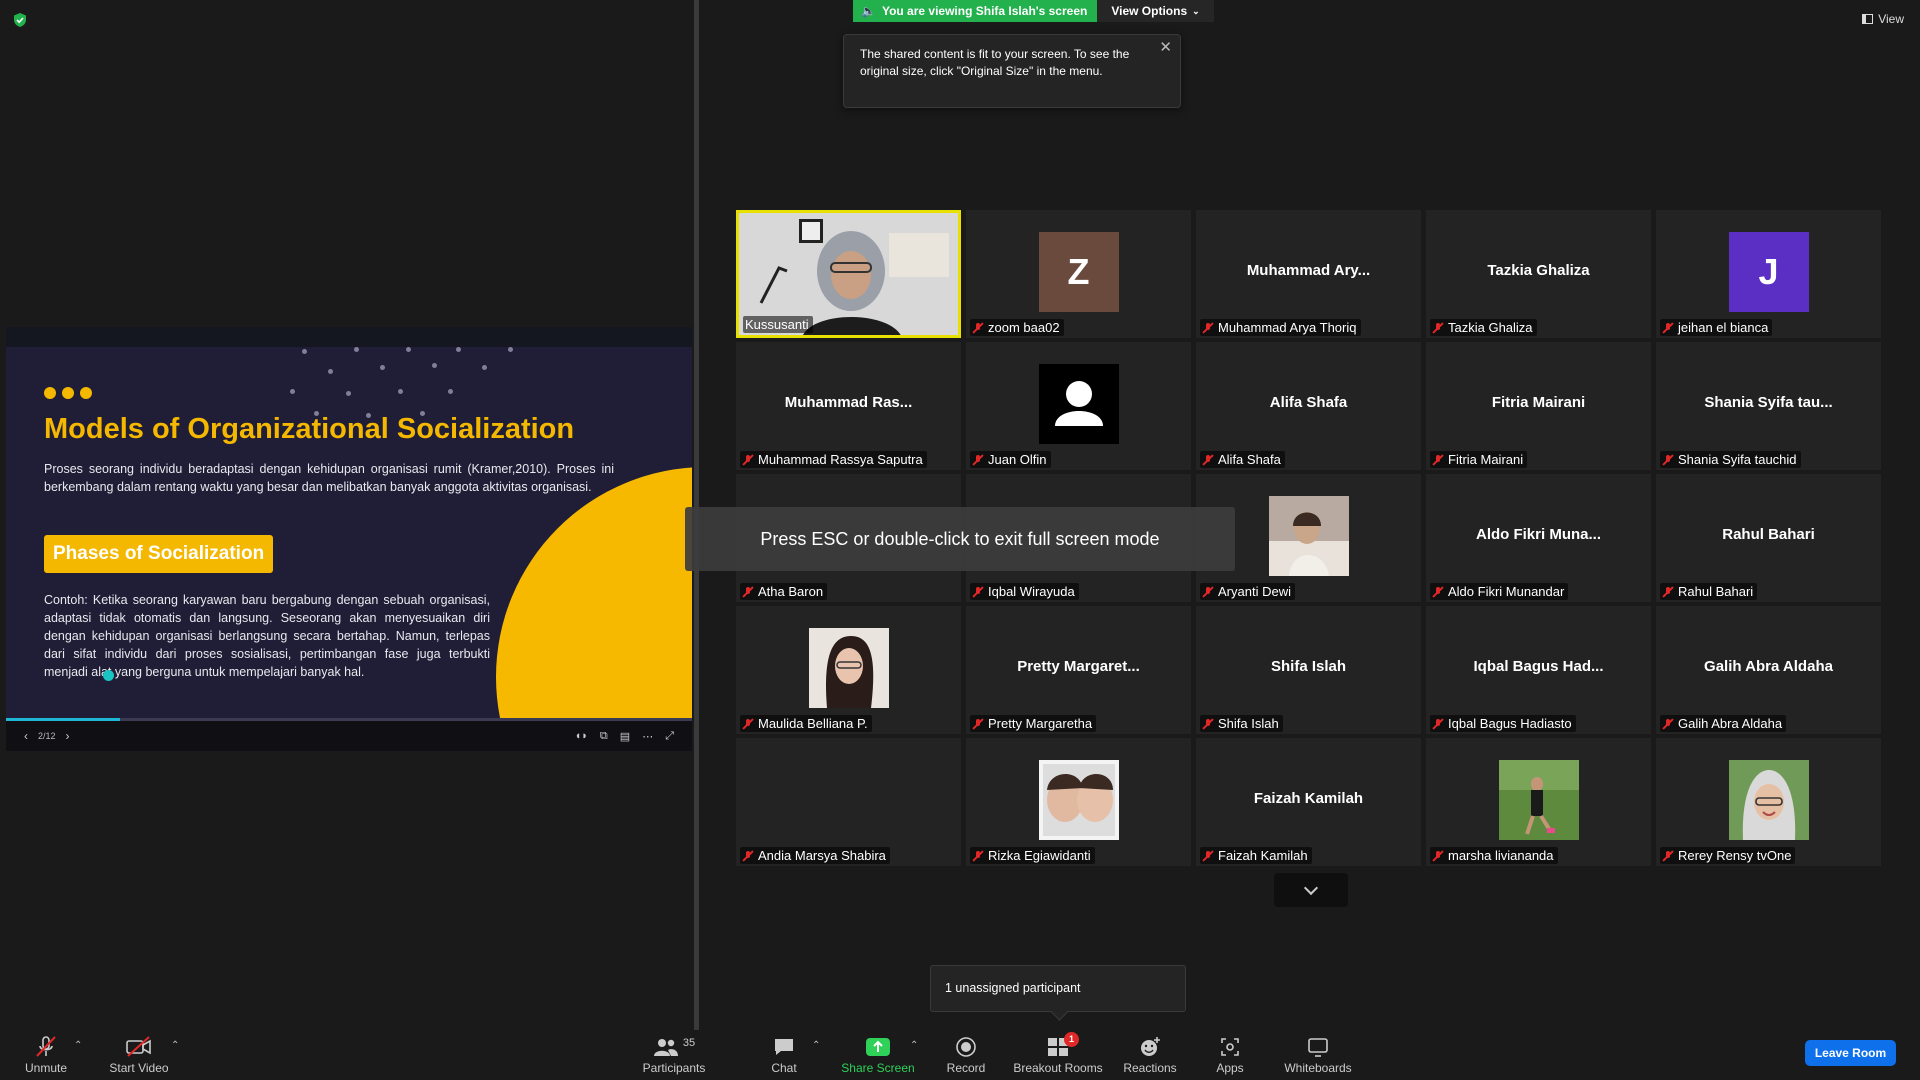  I want to click on participant-tile: Muhammad Ary... Muhammad Arya Thoriq, so click(1308, 274).